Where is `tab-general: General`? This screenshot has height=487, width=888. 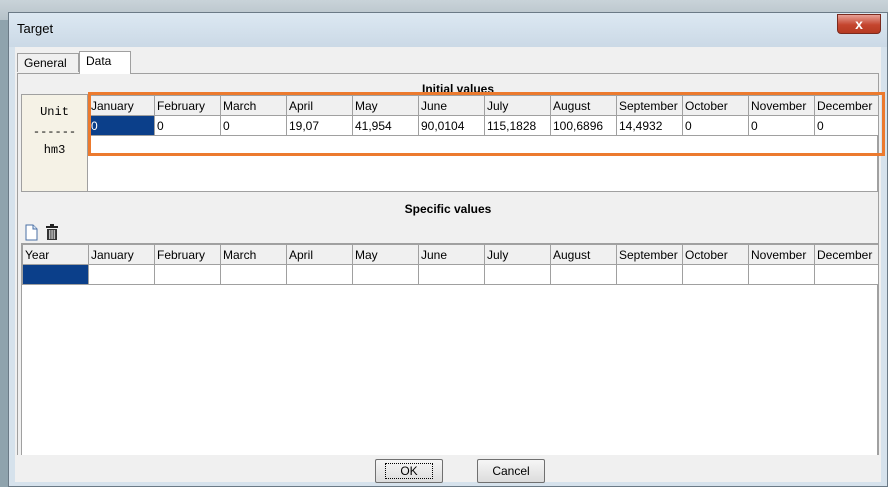
tab-general: General is located at coordinates (48, 62).